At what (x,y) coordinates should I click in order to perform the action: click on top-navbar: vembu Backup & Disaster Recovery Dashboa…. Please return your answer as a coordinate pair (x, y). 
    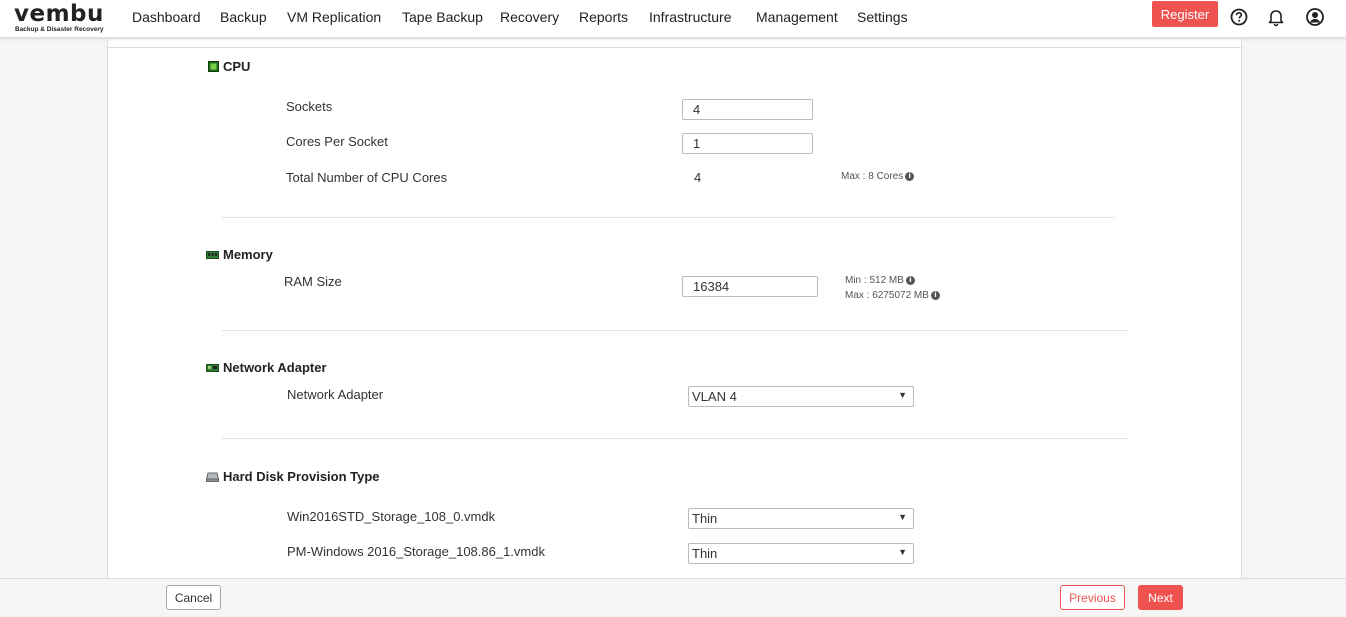
    Looking at the image, I should click on (673, 19).